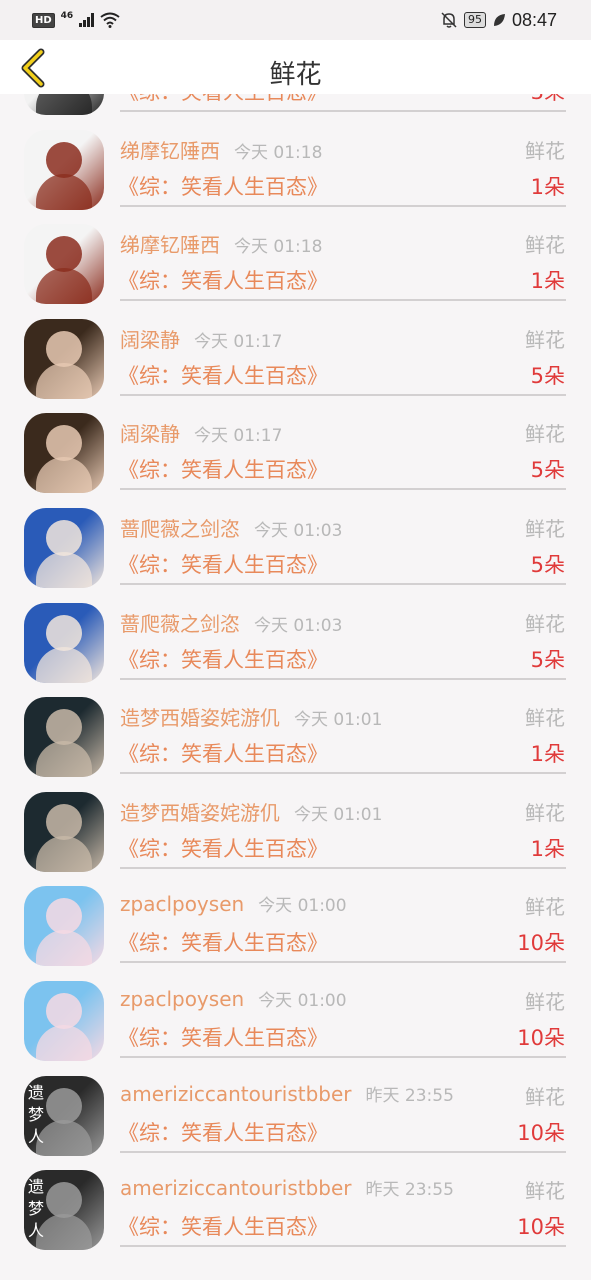 The width and height of the screenshot is (591, 1280). I want to click on mute-bell-icon, so click(449, 20).